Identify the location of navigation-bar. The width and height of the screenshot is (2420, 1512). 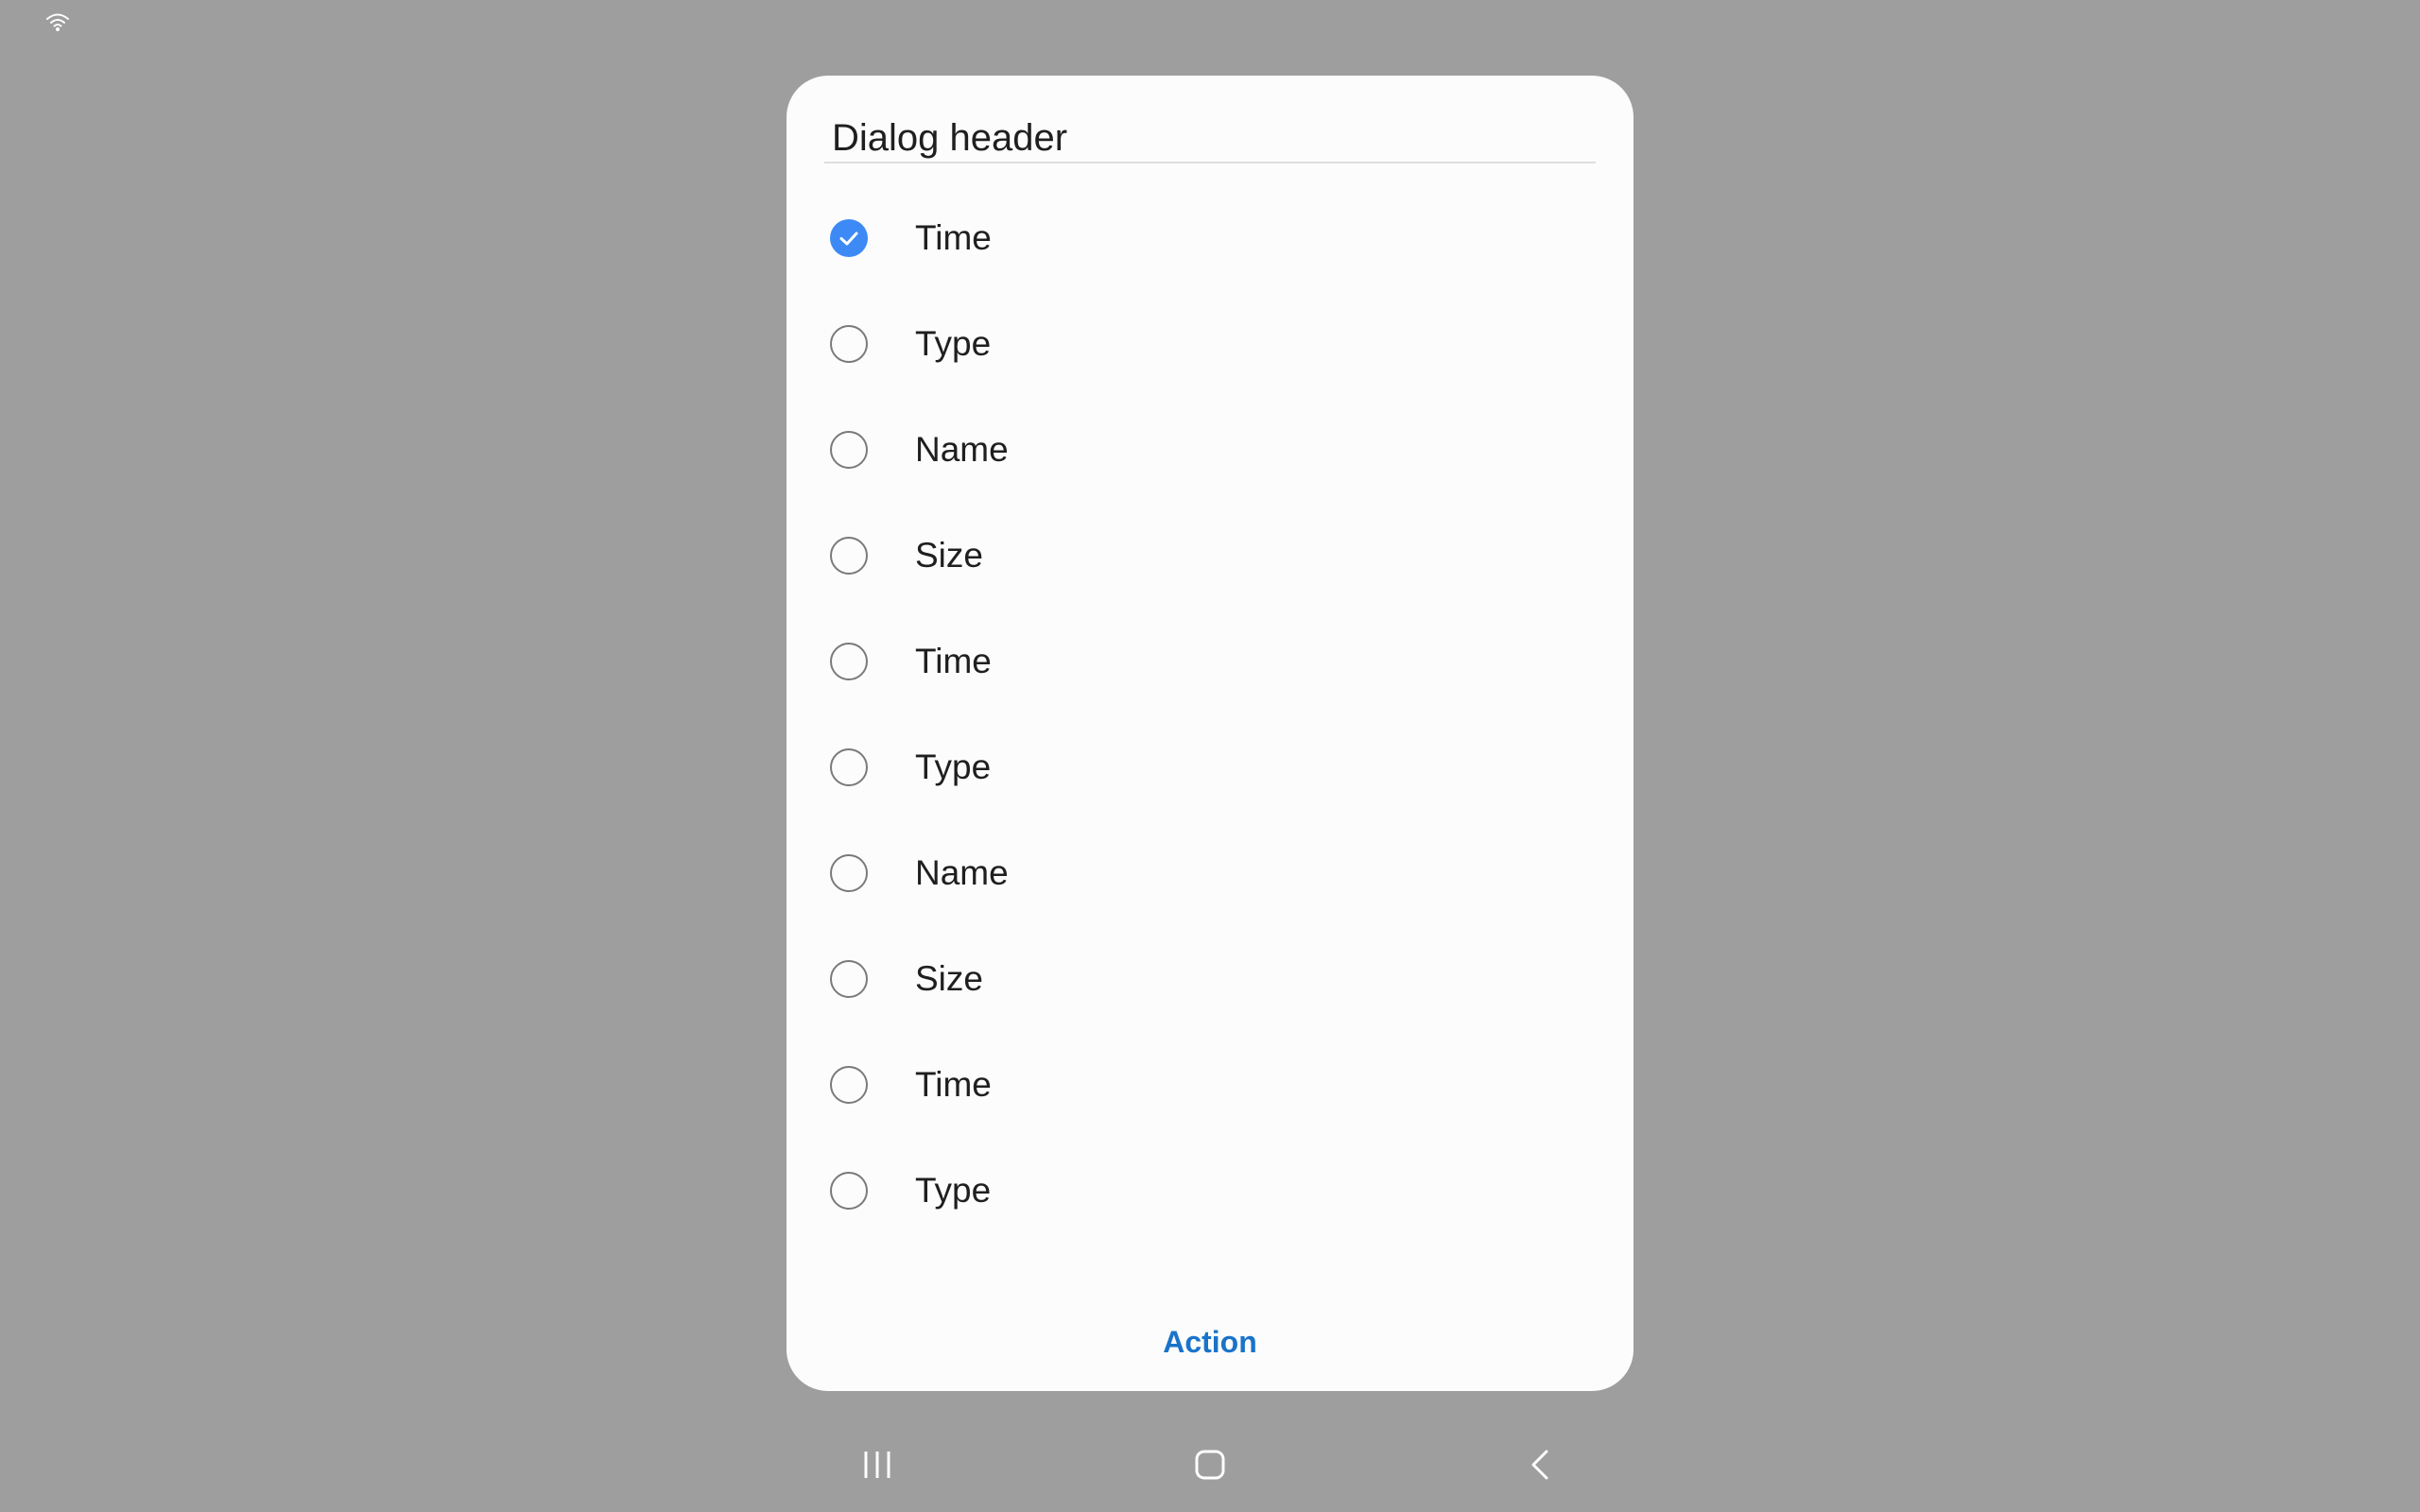
(1210, 1465).